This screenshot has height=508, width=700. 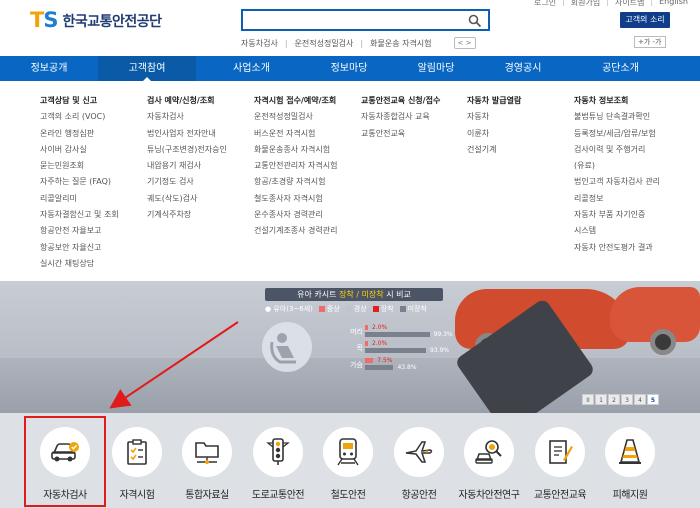 I want to click on banner-chart-row-label: 가슴, so click(x=356, y=365).